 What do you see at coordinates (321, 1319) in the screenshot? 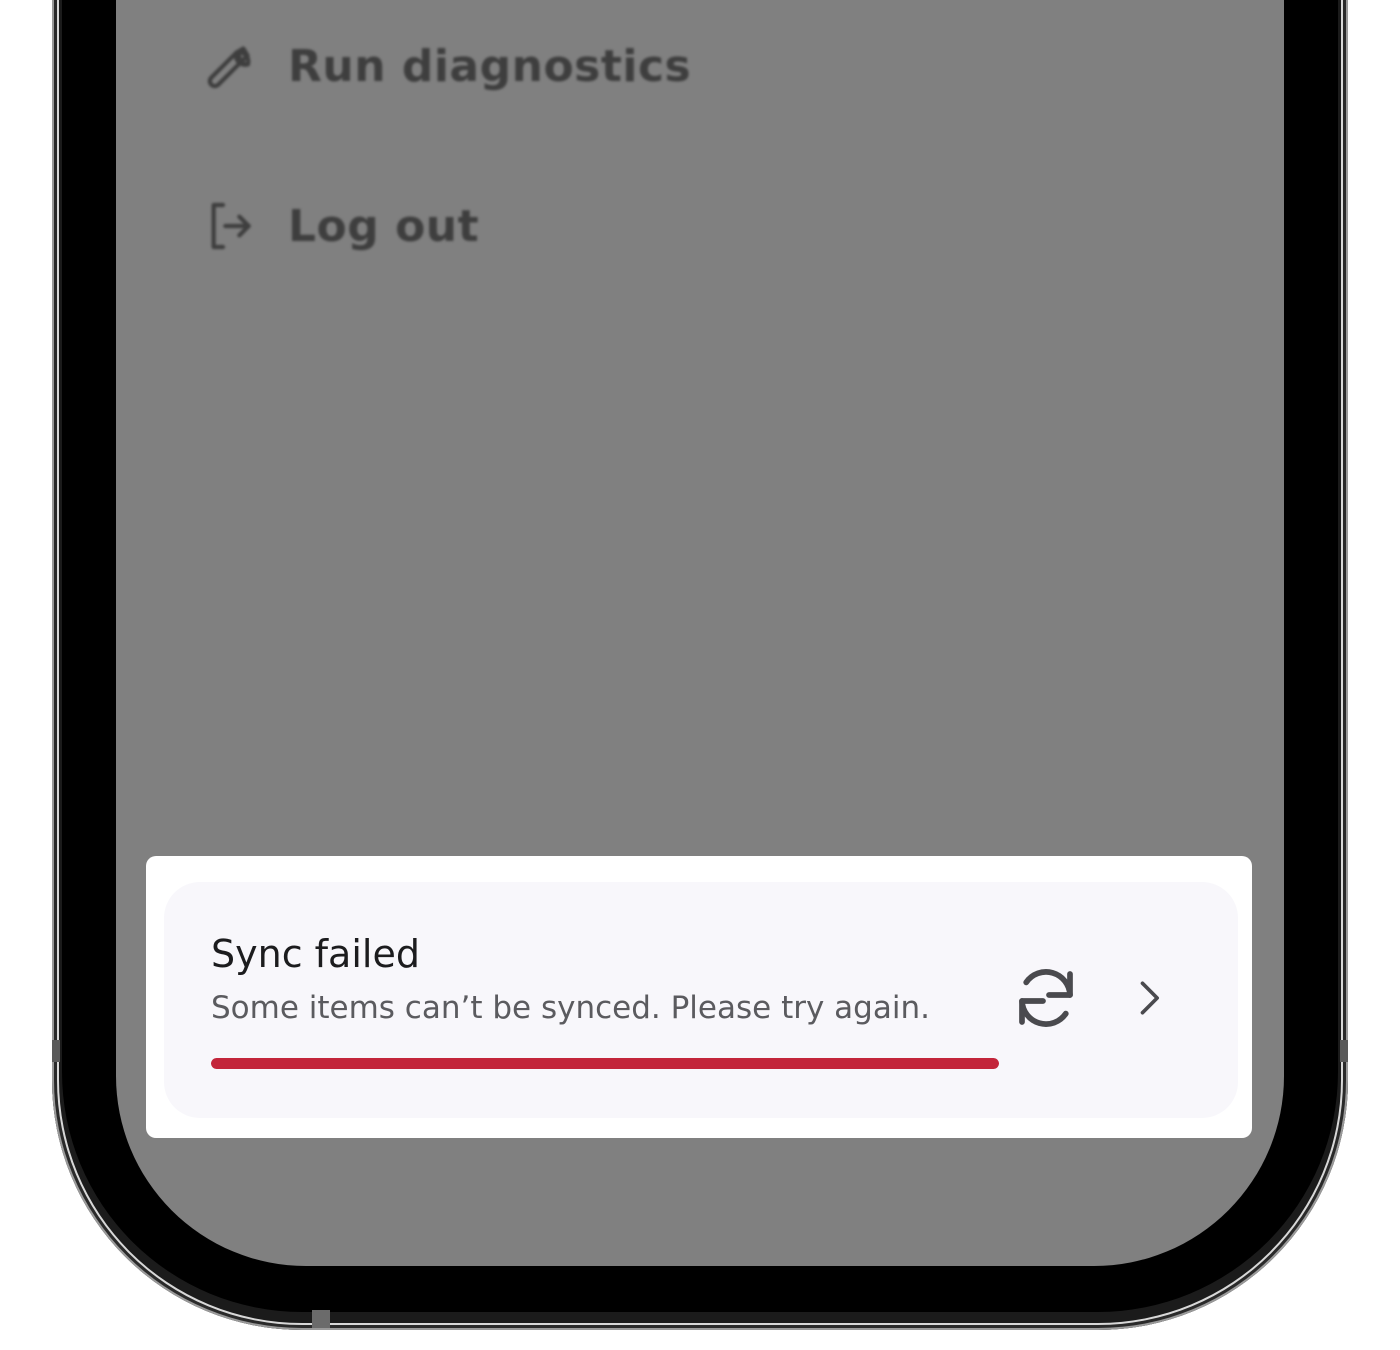
I see `antenna-band` at bounding box center [321, 1319].